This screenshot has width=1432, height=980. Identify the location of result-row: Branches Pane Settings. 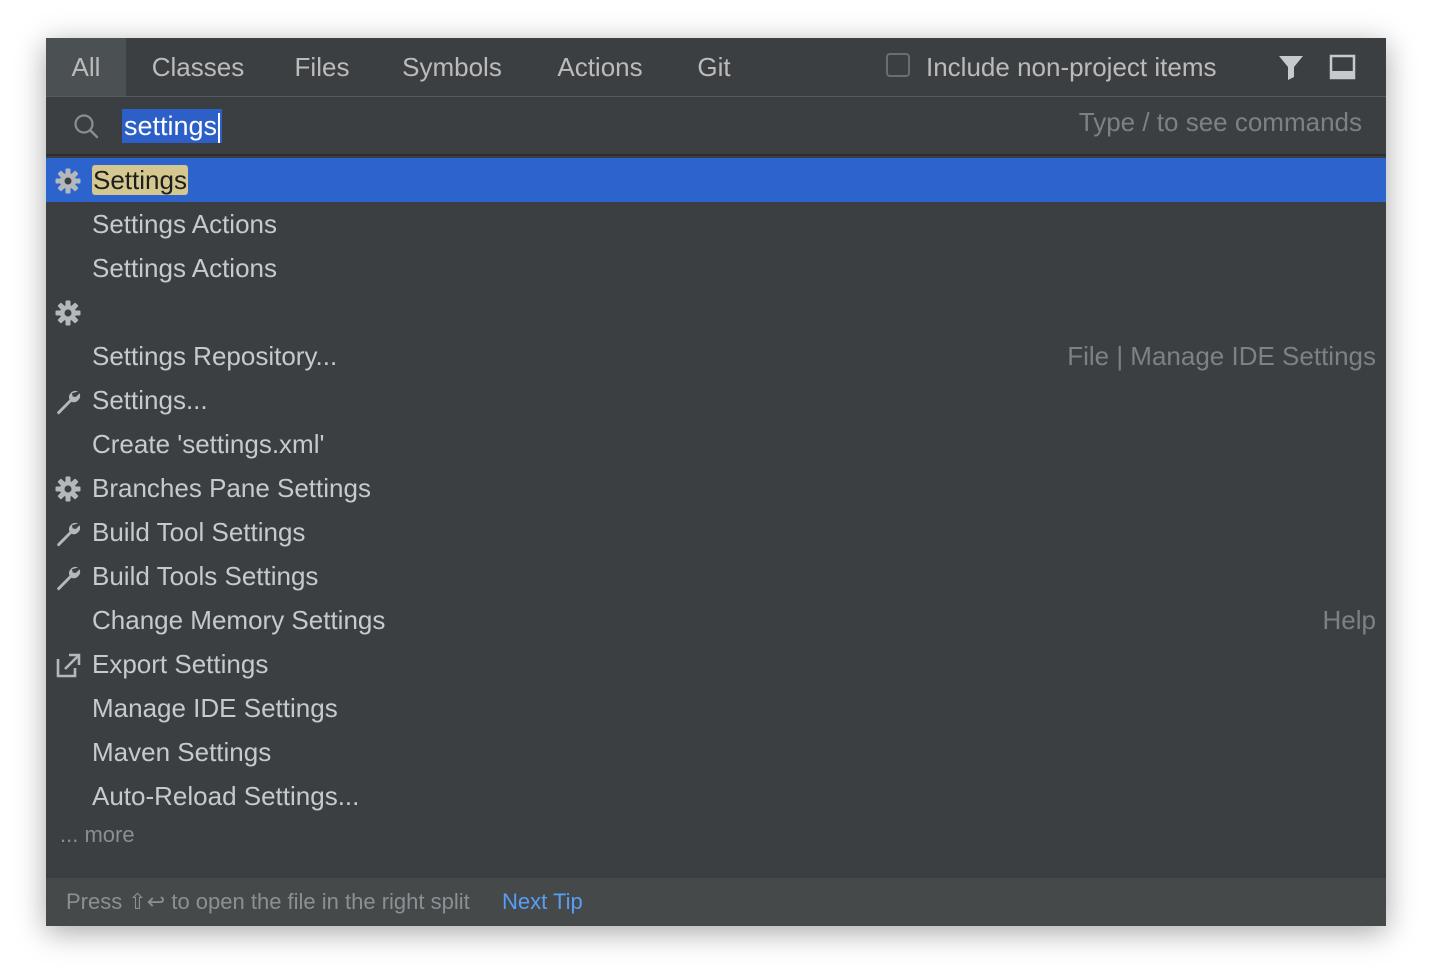
(716, 488).